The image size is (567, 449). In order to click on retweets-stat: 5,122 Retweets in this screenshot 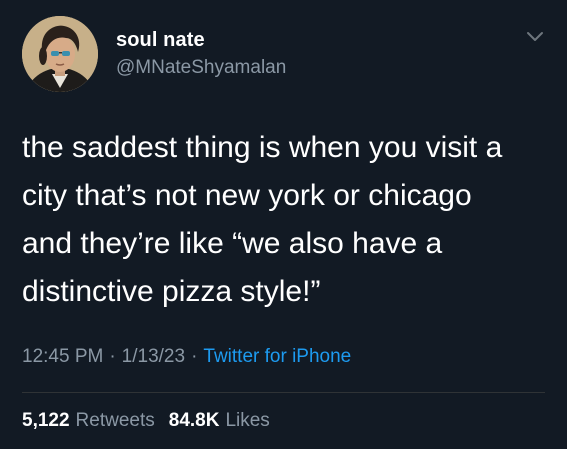, I will do `click(88, 420)`.